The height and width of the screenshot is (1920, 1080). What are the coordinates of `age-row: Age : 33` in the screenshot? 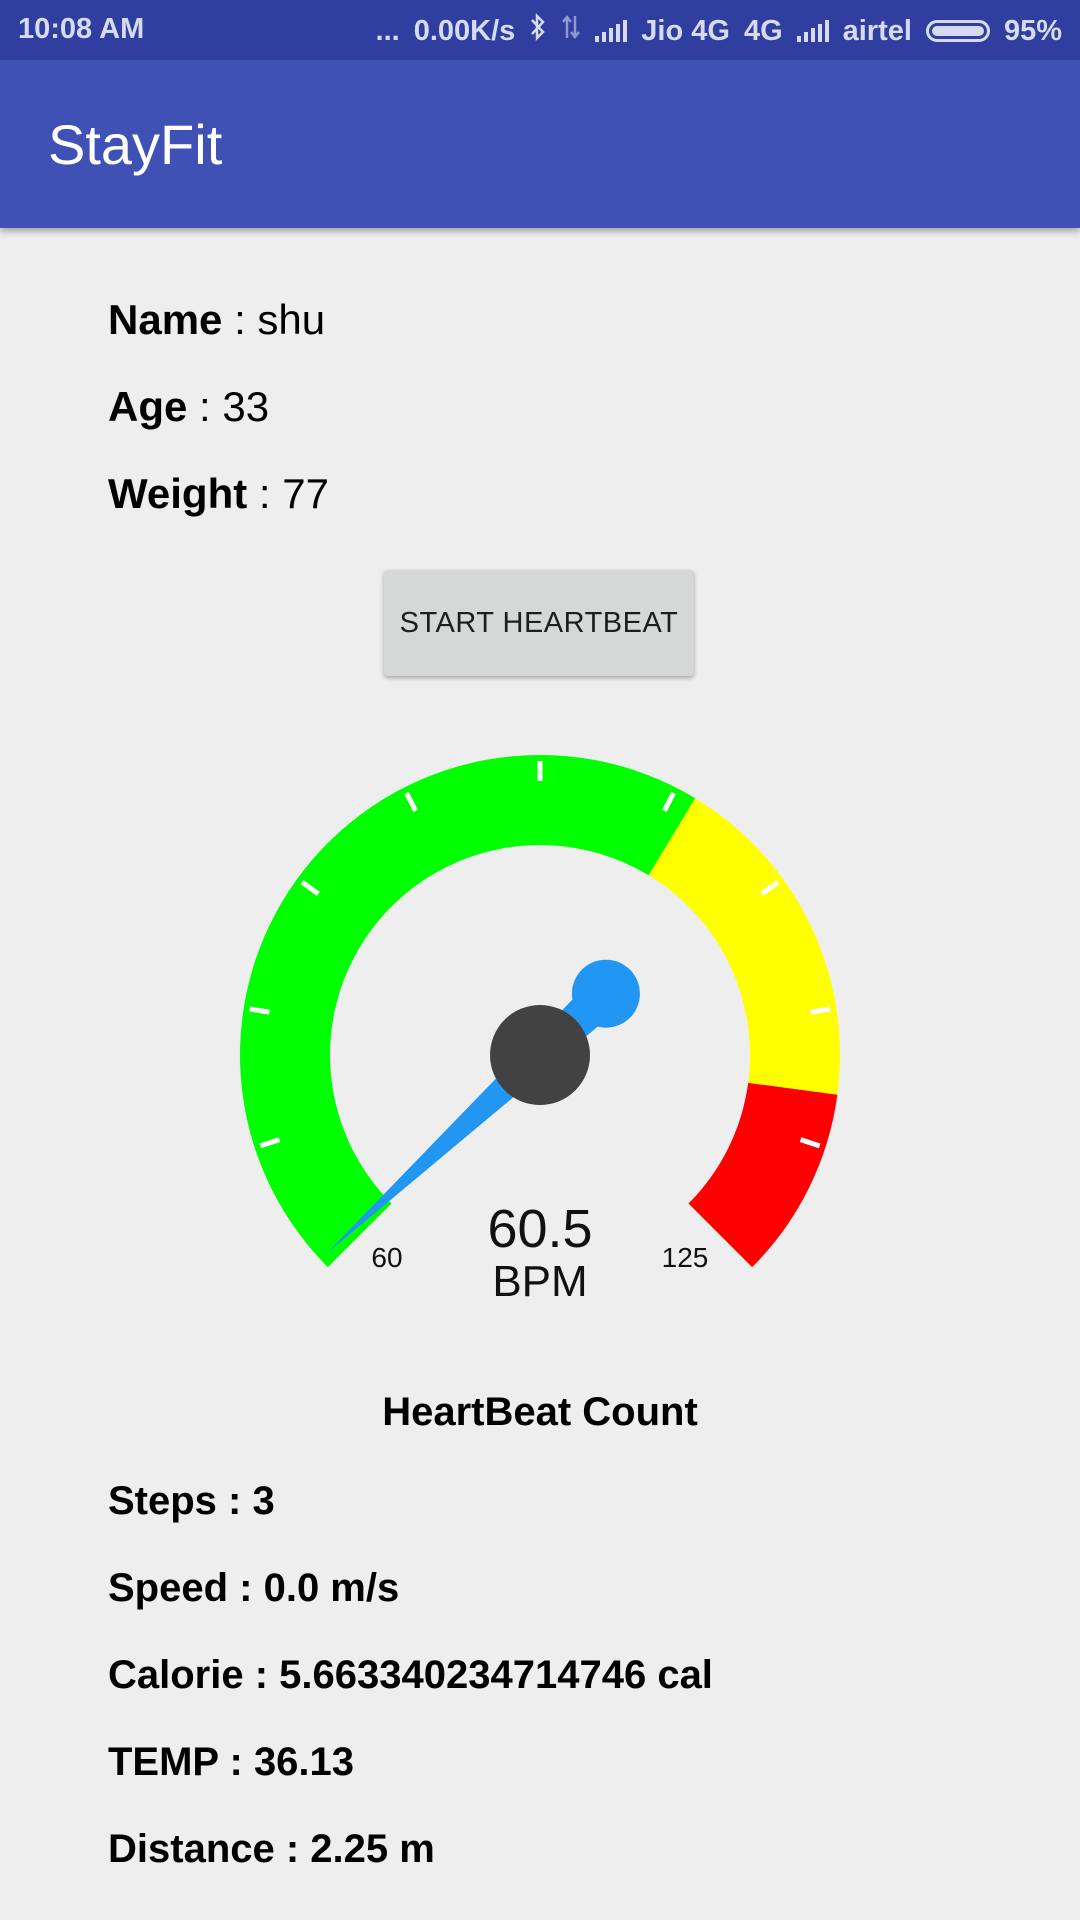 It's located at (188, 407).